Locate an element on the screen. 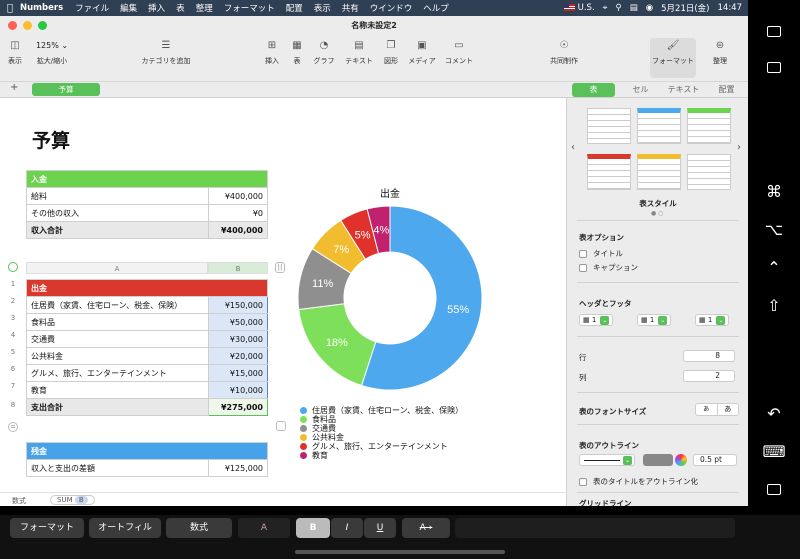  add-row-handle: = is located at coordinates (13, 427).